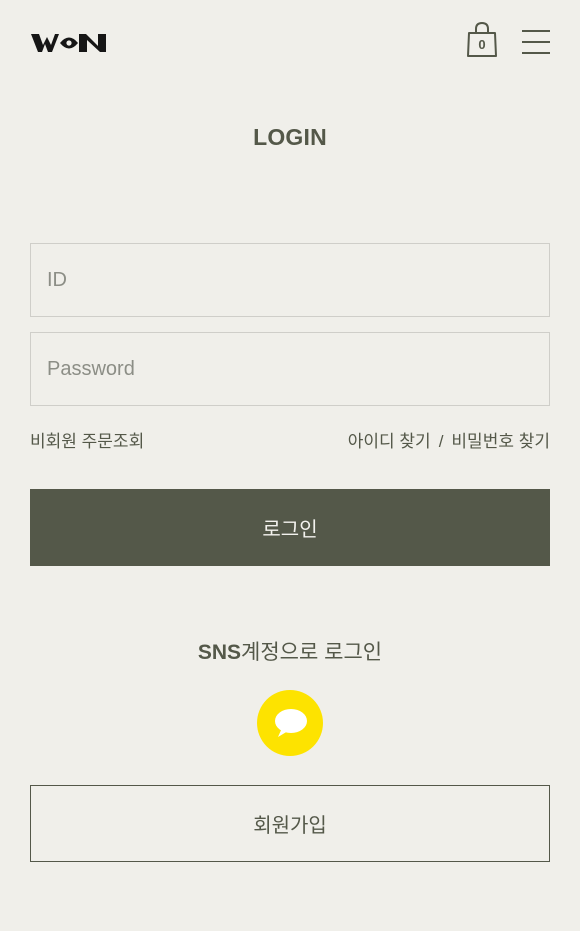 The image size is (580, 931). I want to click on find-password-link: 비밀번호 찾기, so click(500, 441).